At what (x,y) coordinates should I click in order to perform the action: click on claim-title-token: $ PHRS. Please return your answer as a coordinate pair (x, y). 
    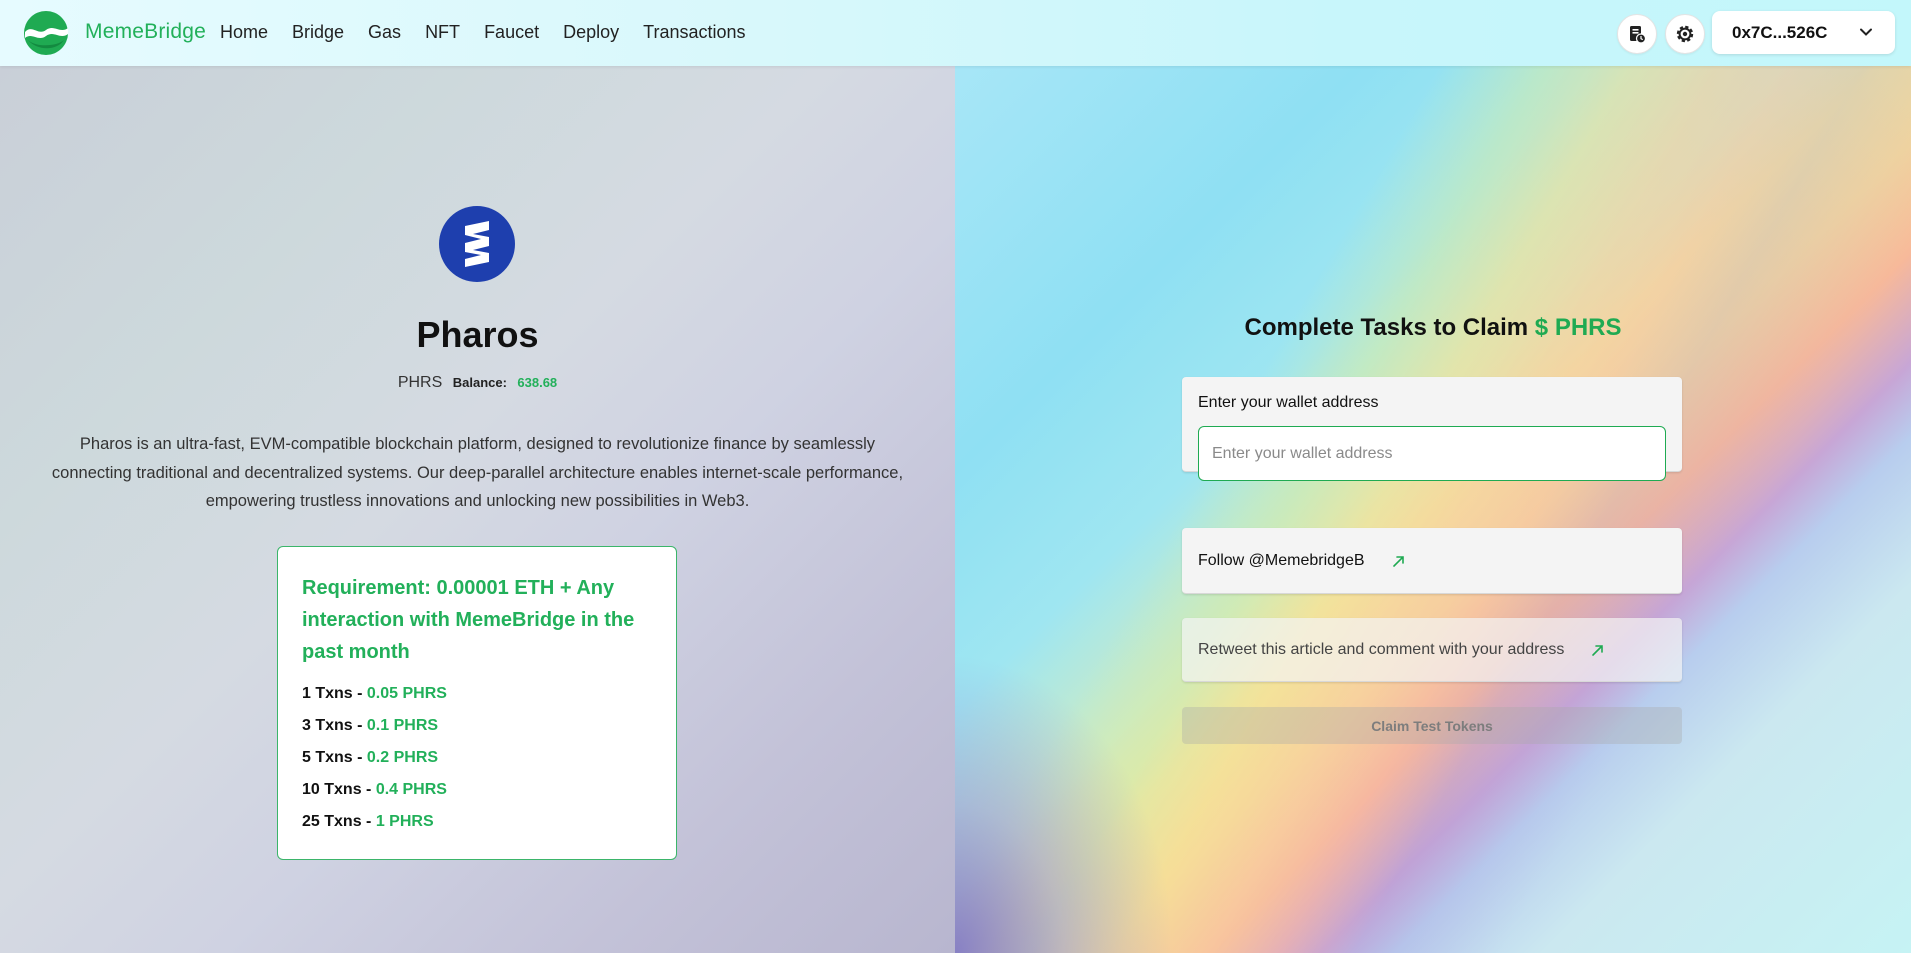
    Looking at the image, I should click on (1578, 327).